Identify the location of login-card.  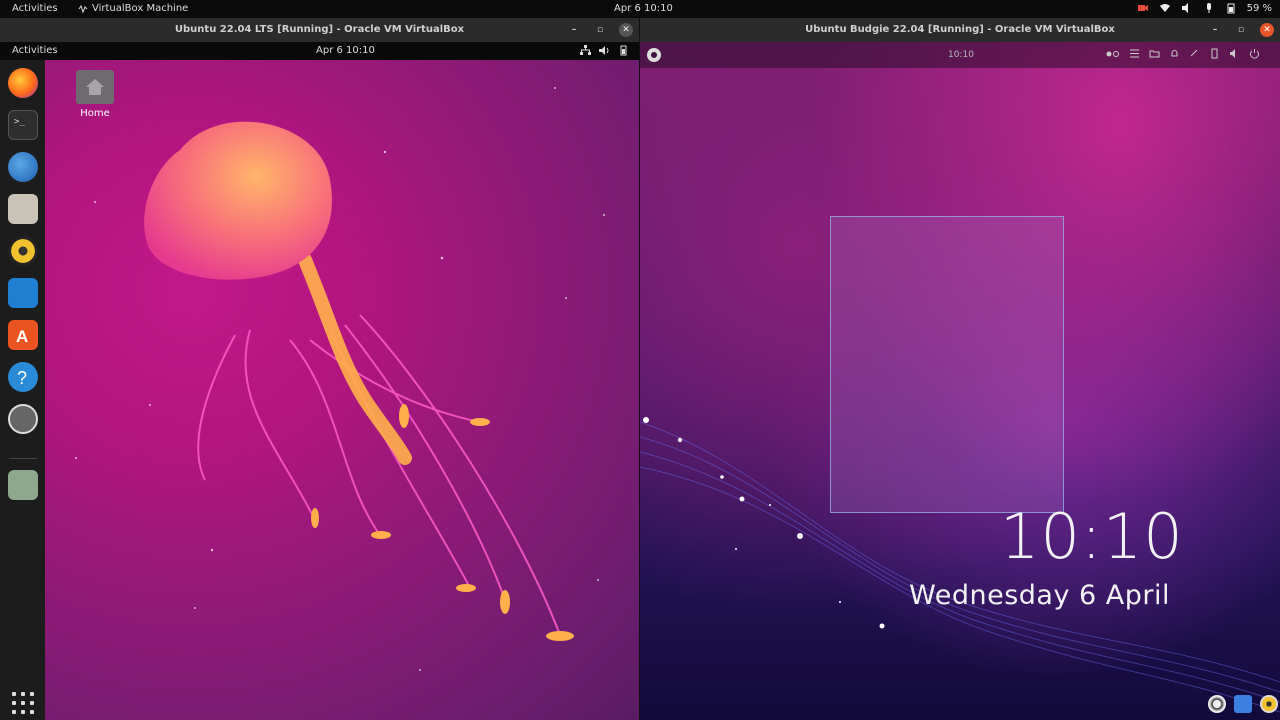
(947, 364).